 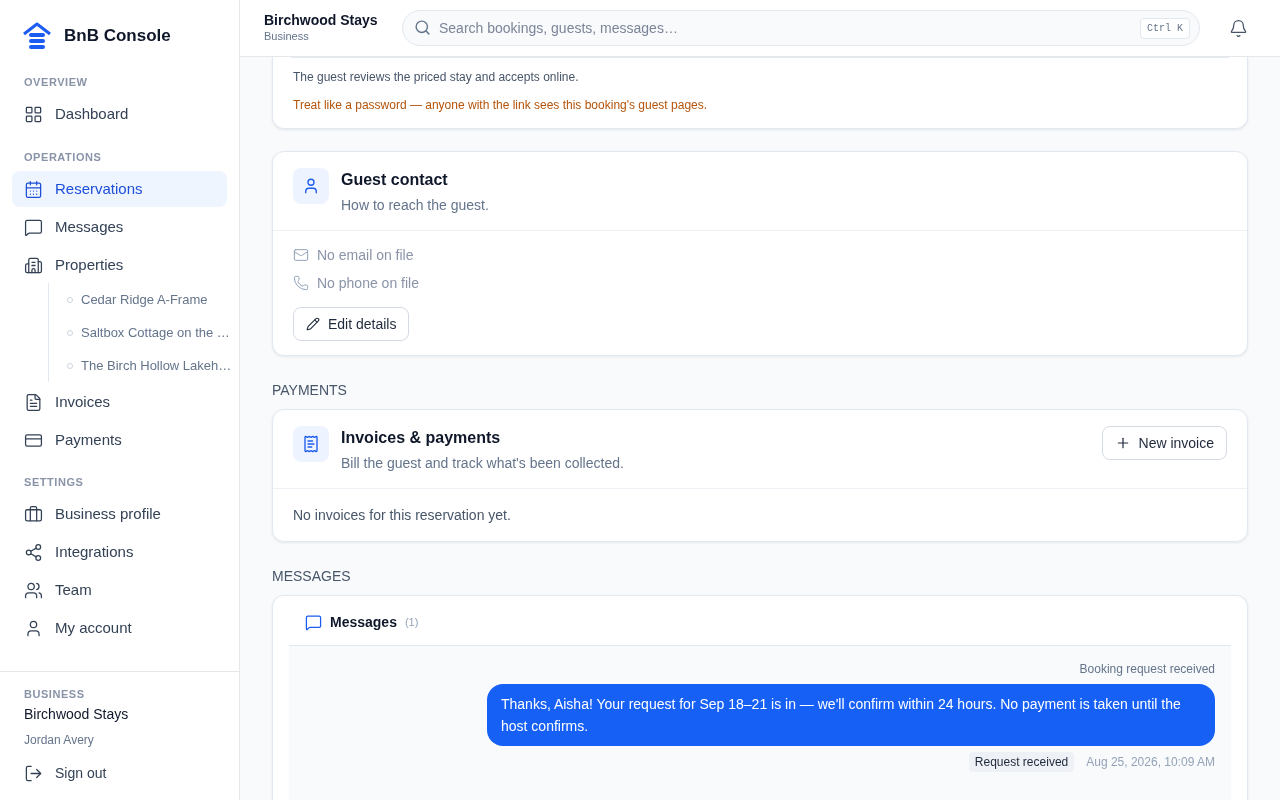 What do you see at coordinates (402, 515) in the screenshot?
I see `empty-state-text: No invoices for this reservation yet.` at bounding box center [402, 515].